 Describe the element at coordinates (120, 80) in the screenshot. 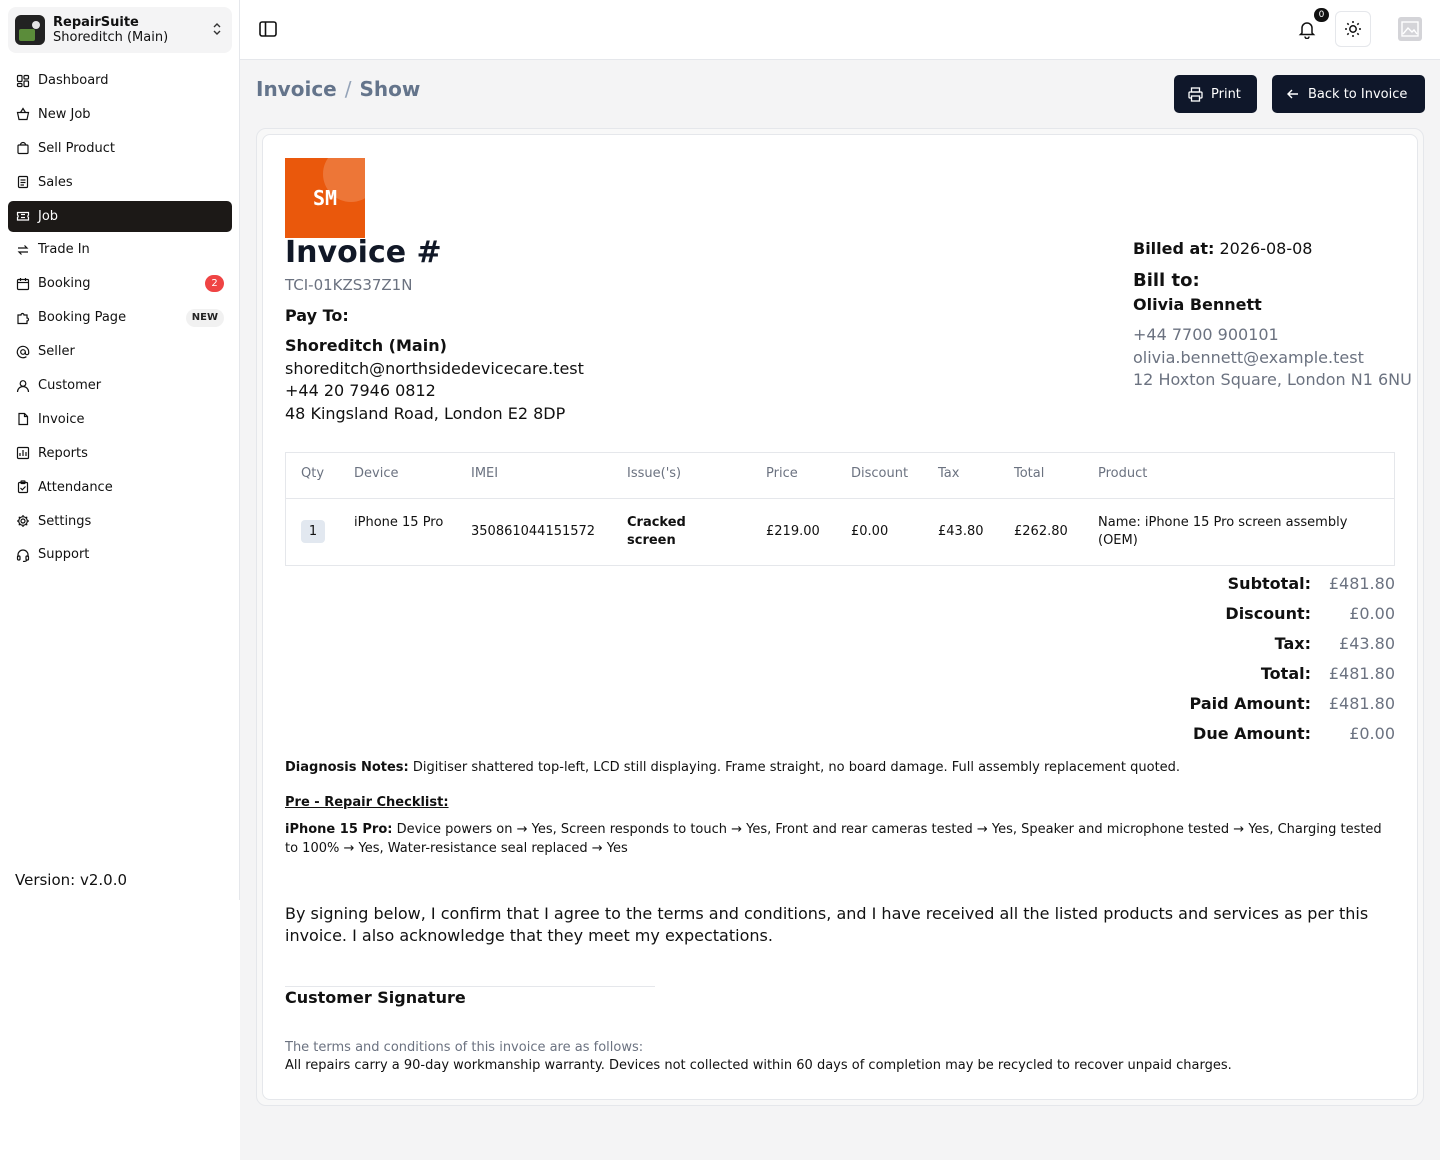

I see `sidebar-item-dashboard: Dashboard` at that location.